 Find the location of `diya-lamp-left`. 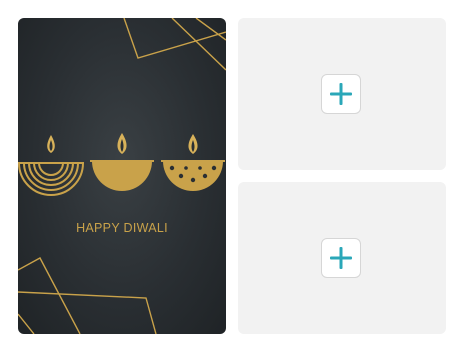

diya-lamp-left is located at coordinates (51, 165).